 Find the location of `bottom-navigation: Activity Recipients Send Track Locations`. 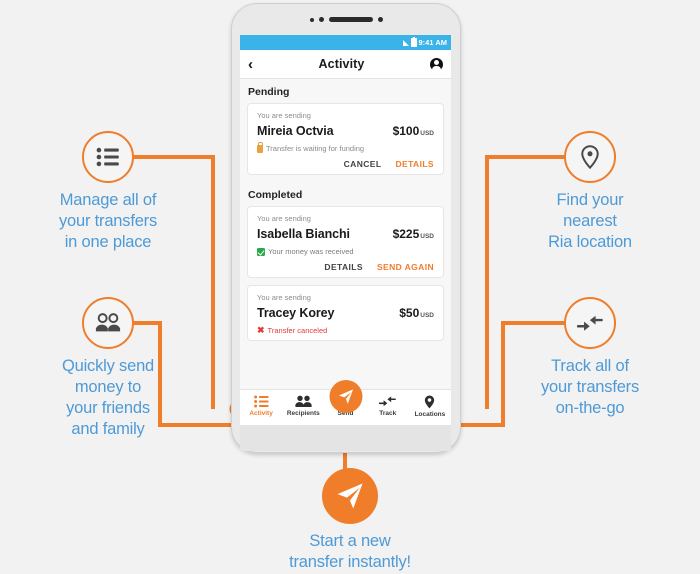

bottom-navigation: Activity Recipients Send Track Locations is located at coordinates (345, 402).